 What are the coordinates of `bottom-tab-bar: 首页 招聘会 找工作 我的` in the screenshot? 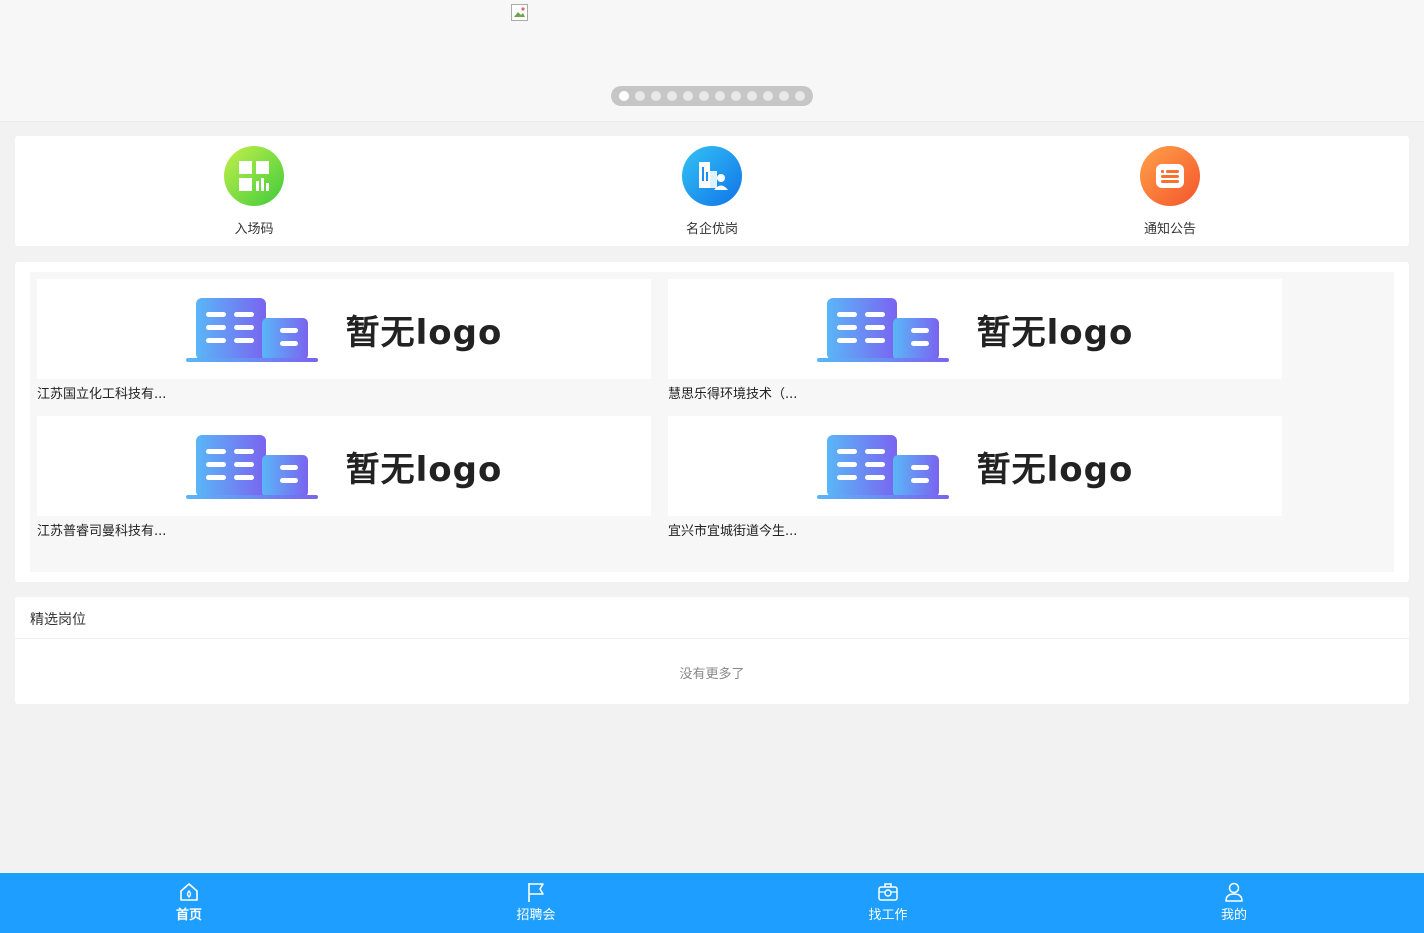 It's located at (712, 903).